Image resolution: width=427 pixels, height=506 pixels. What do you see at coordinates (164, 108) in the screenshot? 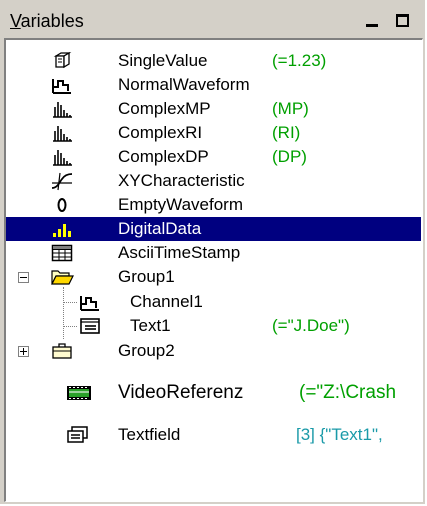
I see `tree-item-label: ComplexMP` at bounding box center [164, 108].